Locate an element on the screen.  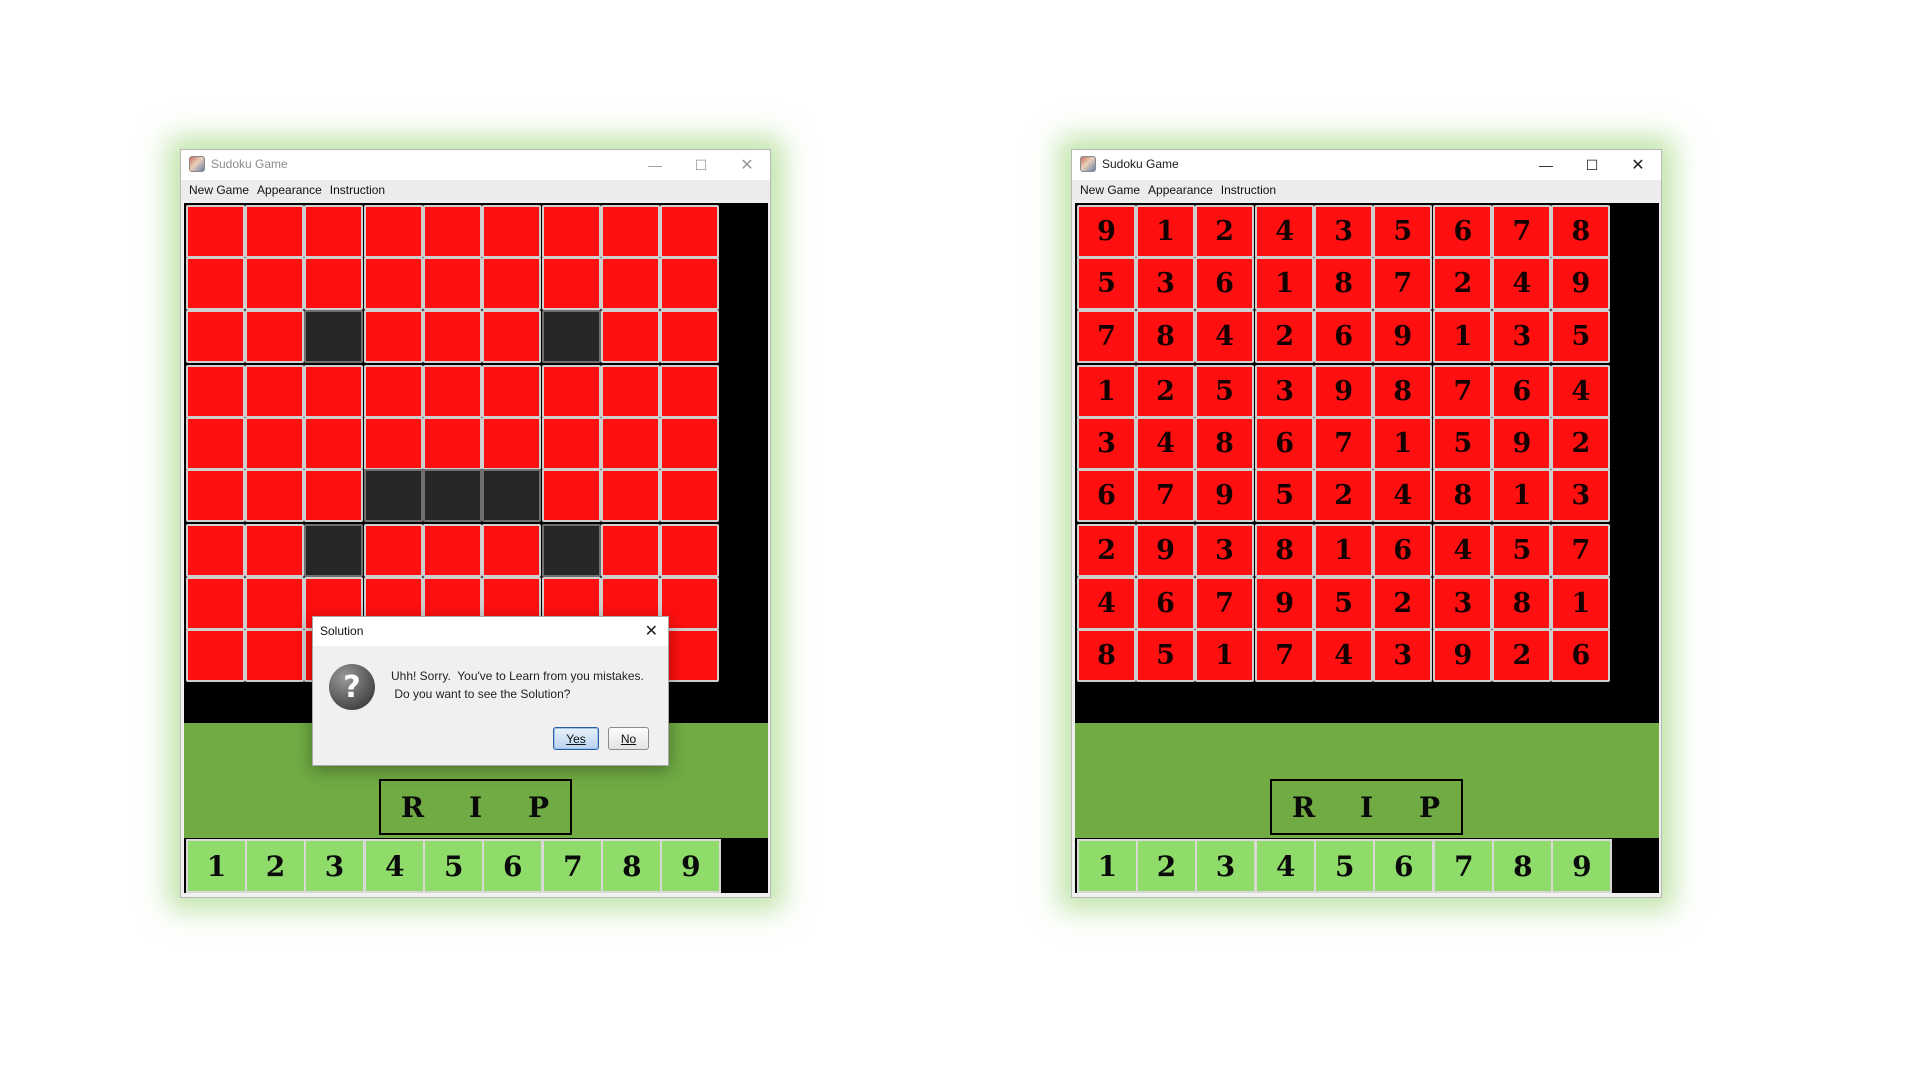
sudoku-cell-r3-c6: 9 is located at coordinates (1403, 336).